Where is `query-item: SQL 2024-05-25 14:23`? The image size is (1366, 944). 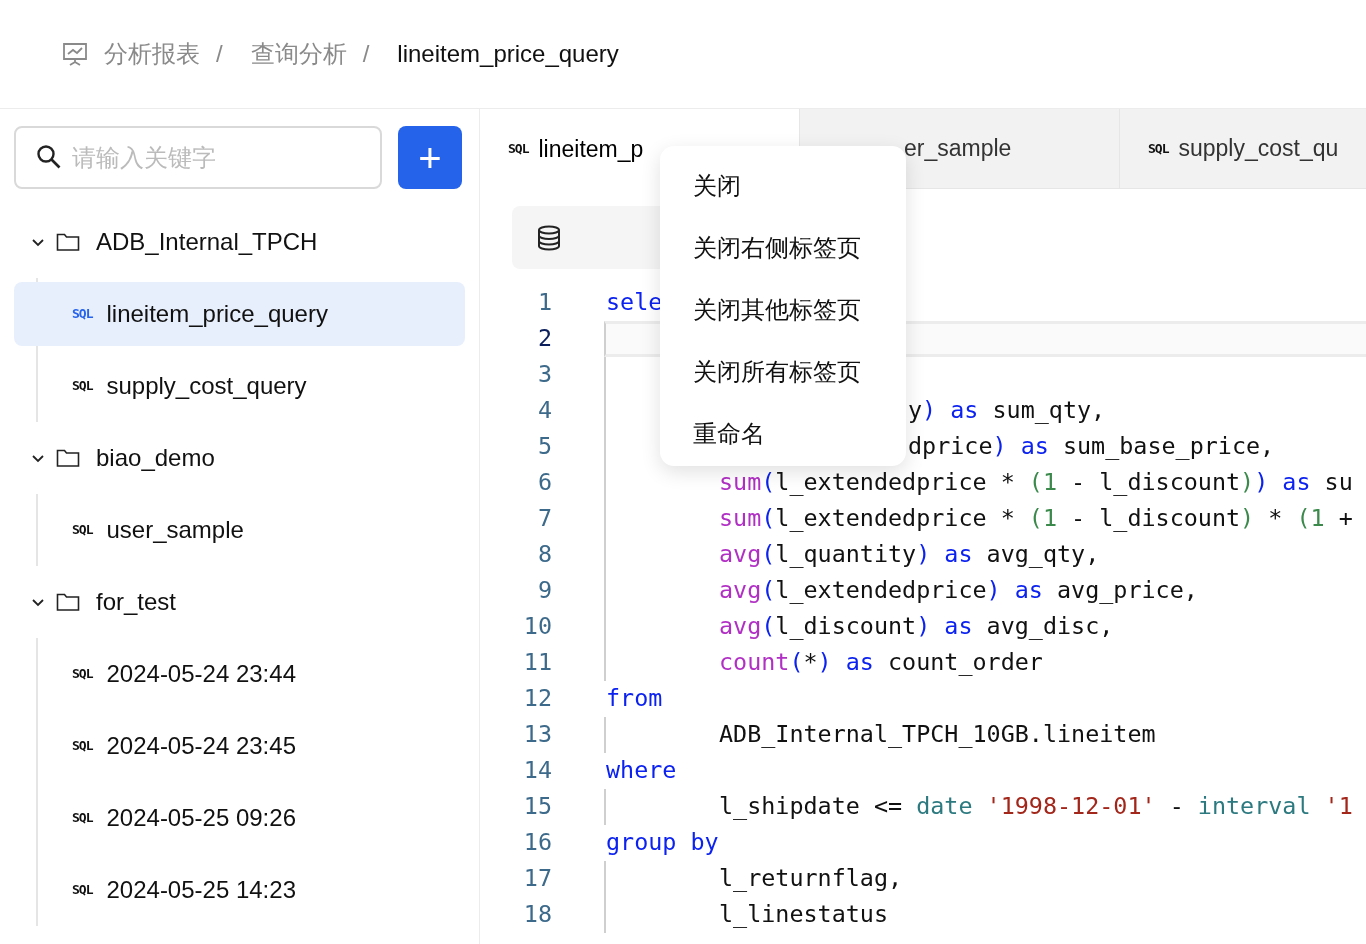
query-item: SQL 2024-05-25 14:23 is located at coordinates (239, 890).